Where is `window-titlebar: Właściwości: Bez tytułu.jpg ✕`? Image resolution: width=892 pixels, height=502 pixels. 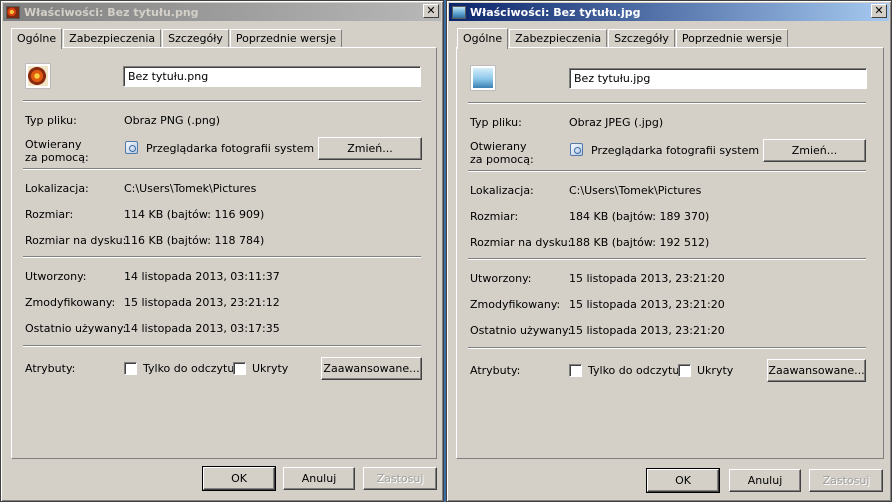
window-titlebar: Właściwości: Bez tytułu.jpg ✕ is located at coordinates (669, 12).